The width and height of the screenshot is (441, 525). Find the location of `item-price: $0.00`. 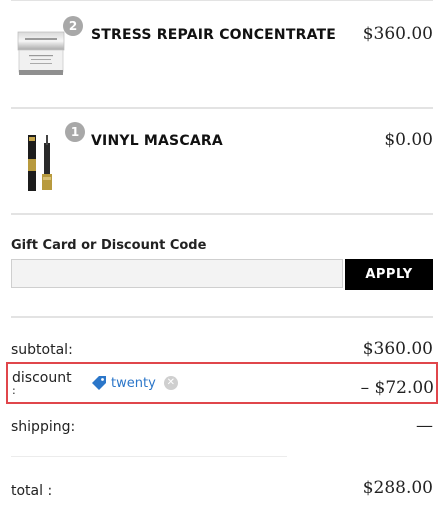

item-price: $0.00 is located at coordinates (408, 140).